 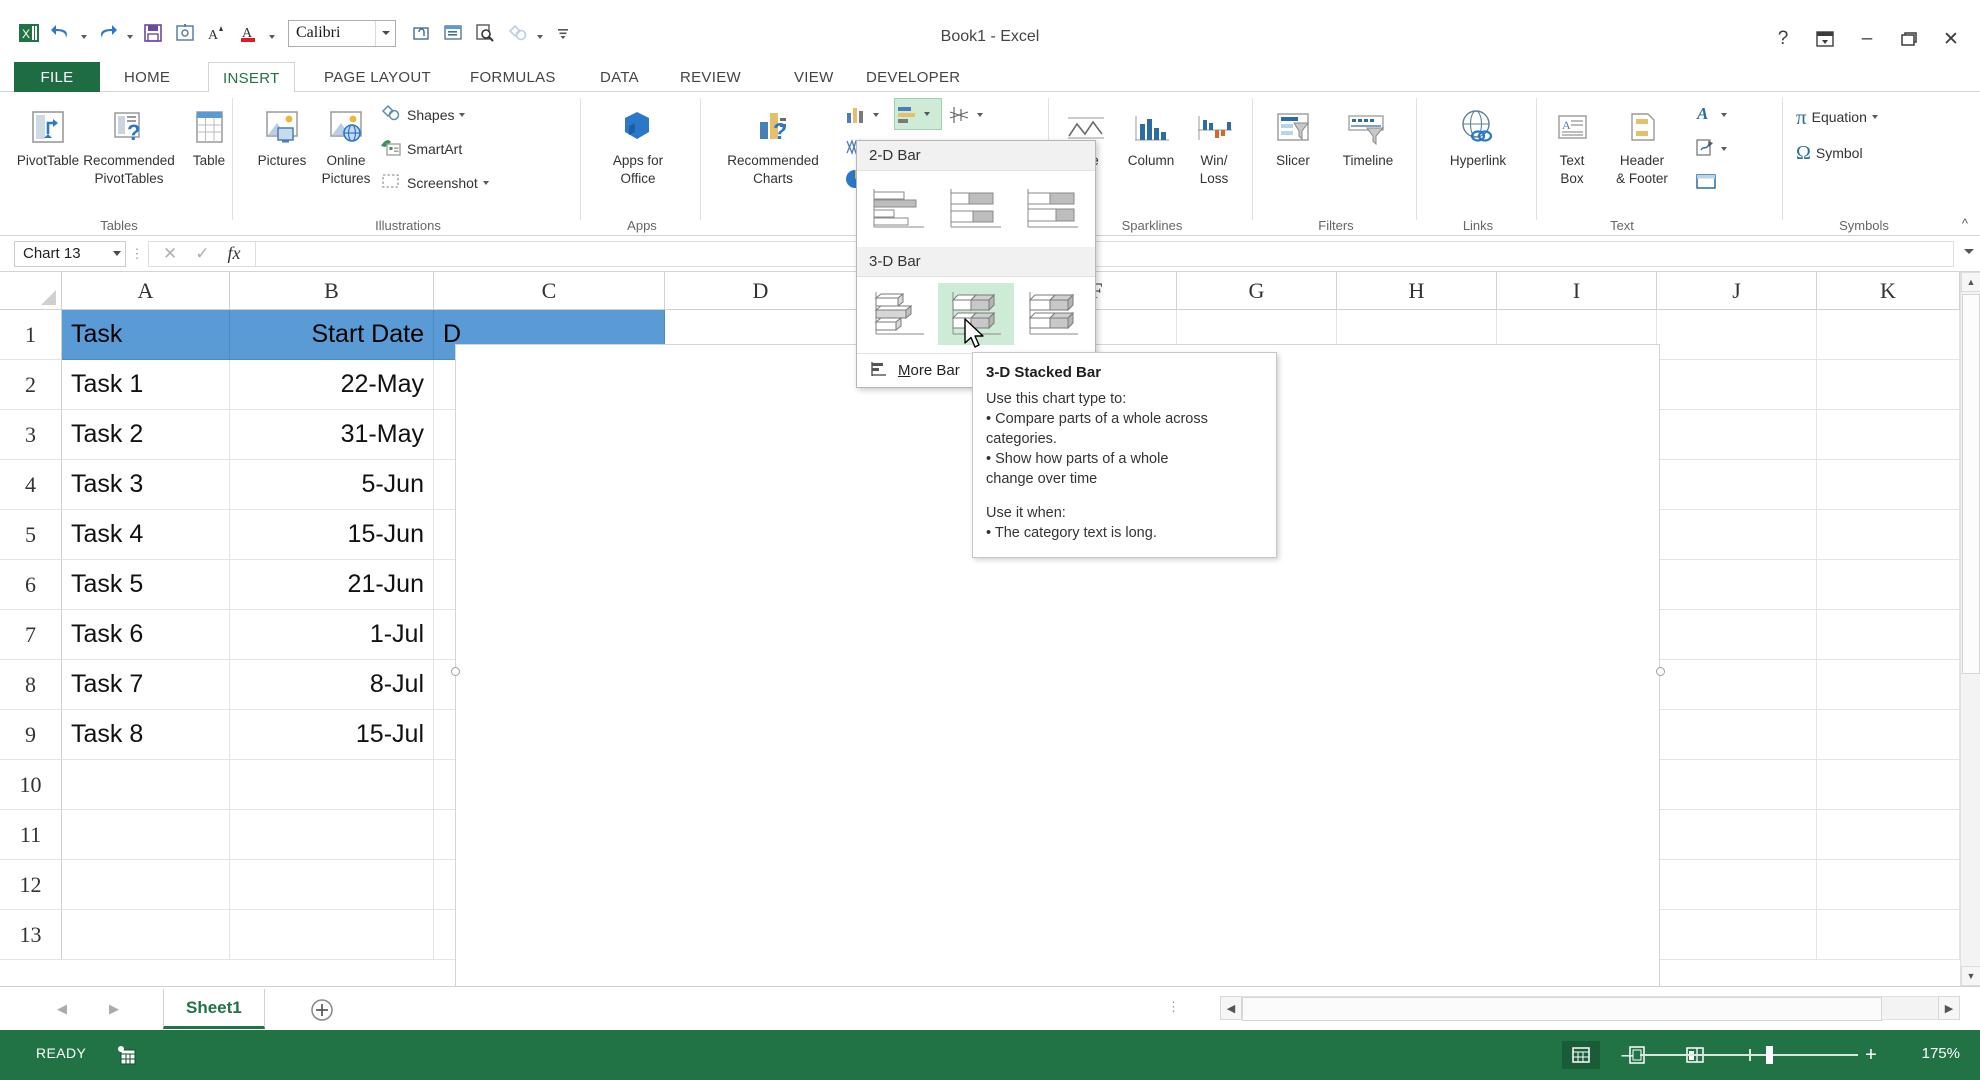 What do you see at coordinates (147, 77) in the screenshot?
I see `tab-home: HOME` at bounding box center [147, 77].